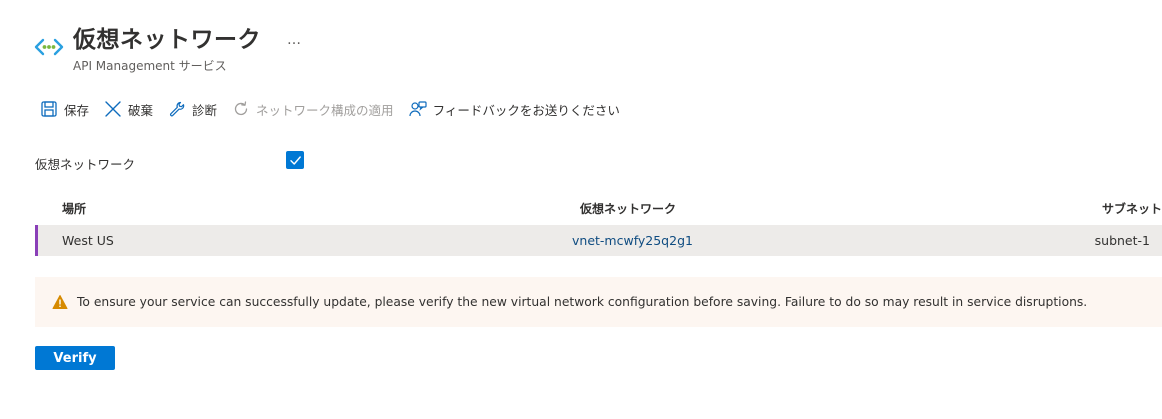  Describe the element at coordinates (150, 66) in the screenshot. I see `page-subtitle: API Management サービス` at that location.